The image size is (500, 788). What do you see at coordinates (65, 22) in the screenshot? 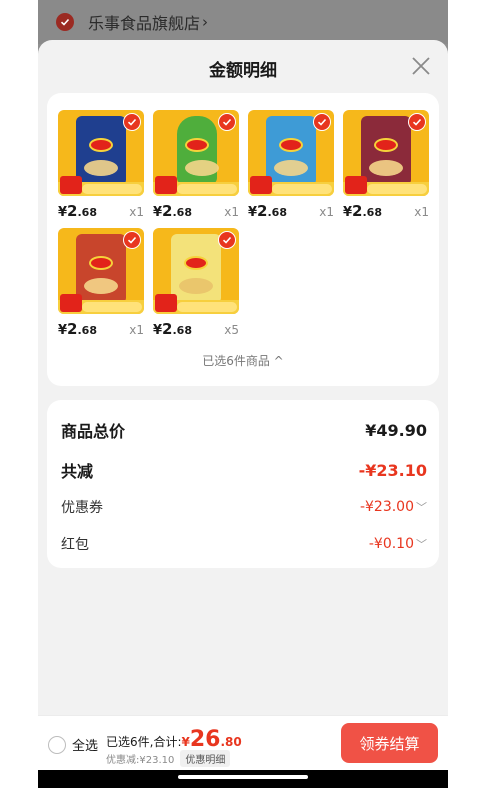
I see `store-check-icon` at bounding box center [65, 22].